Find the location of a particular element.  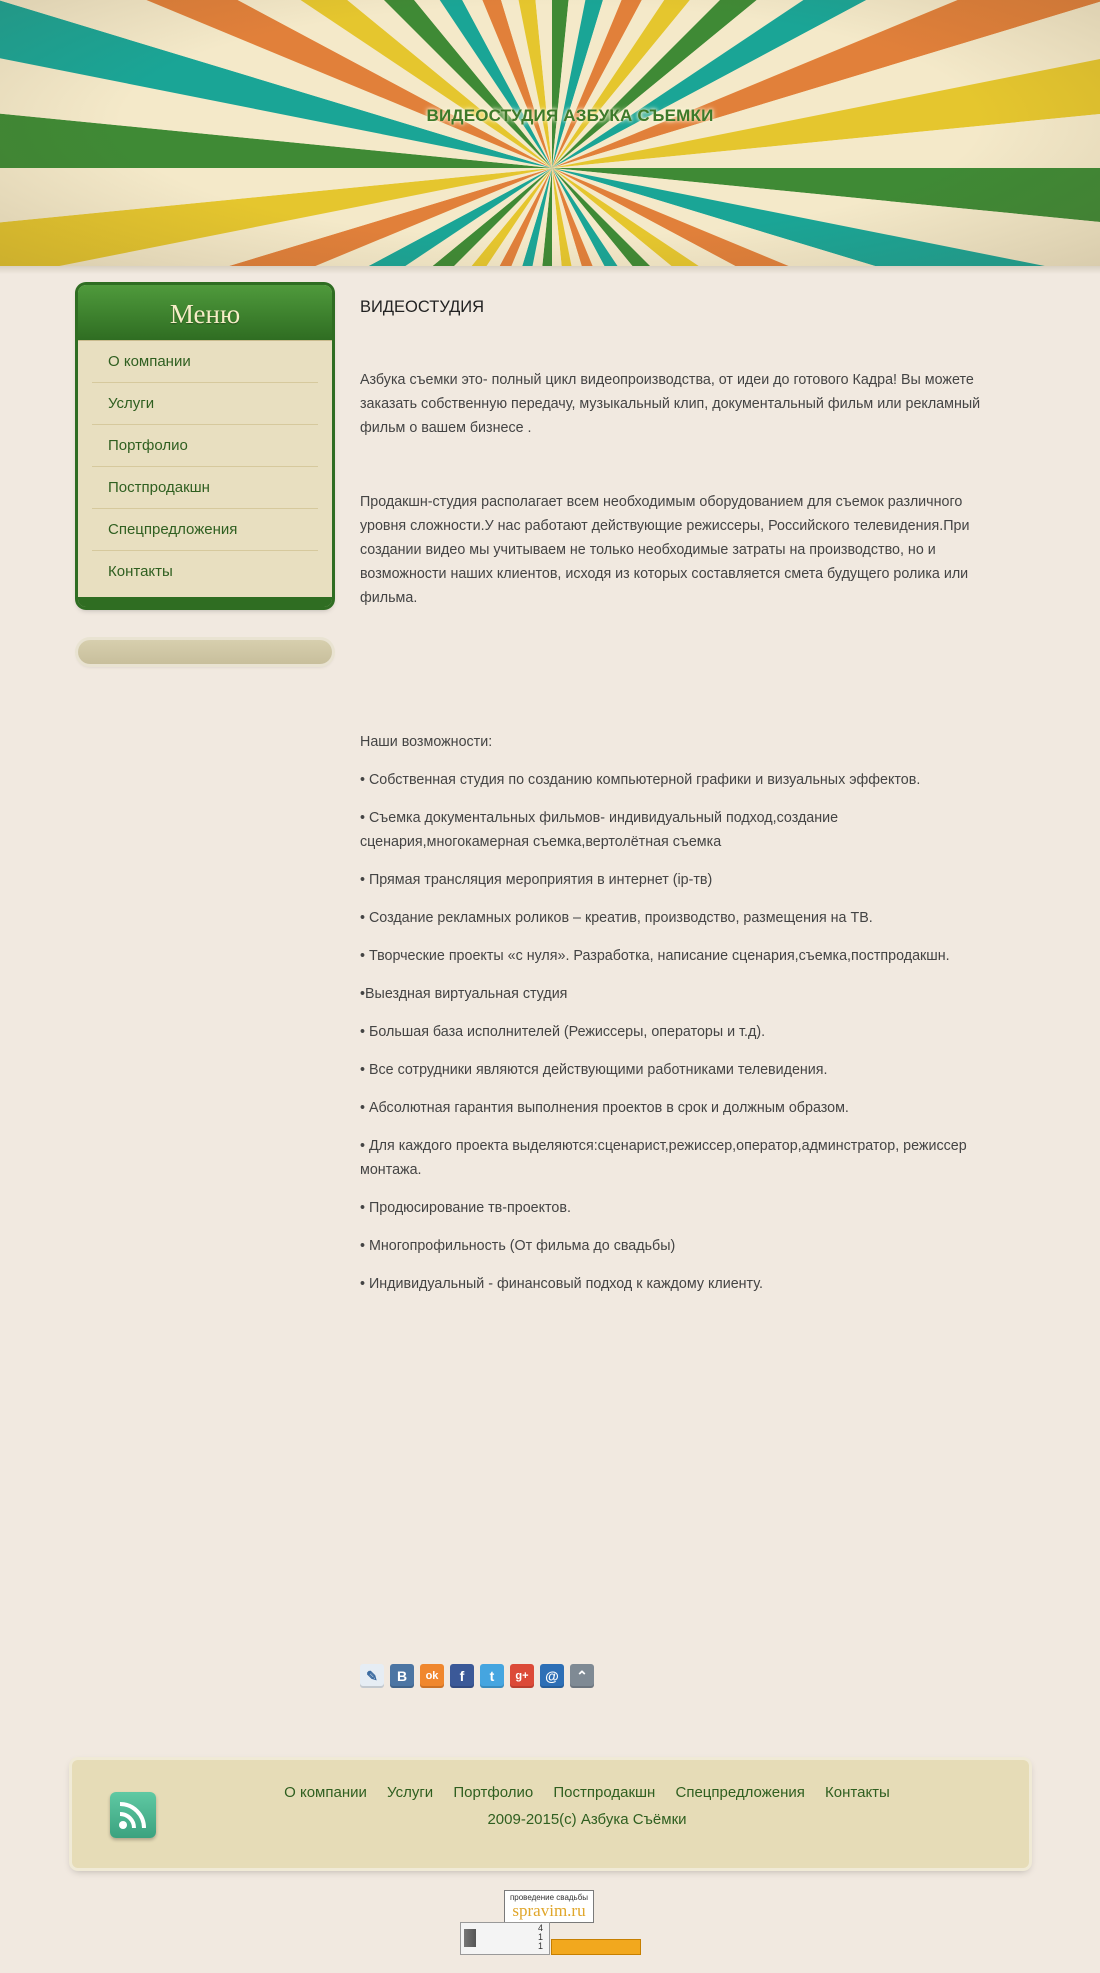

counter-bars-icon is located at coordinates (470, 1938).